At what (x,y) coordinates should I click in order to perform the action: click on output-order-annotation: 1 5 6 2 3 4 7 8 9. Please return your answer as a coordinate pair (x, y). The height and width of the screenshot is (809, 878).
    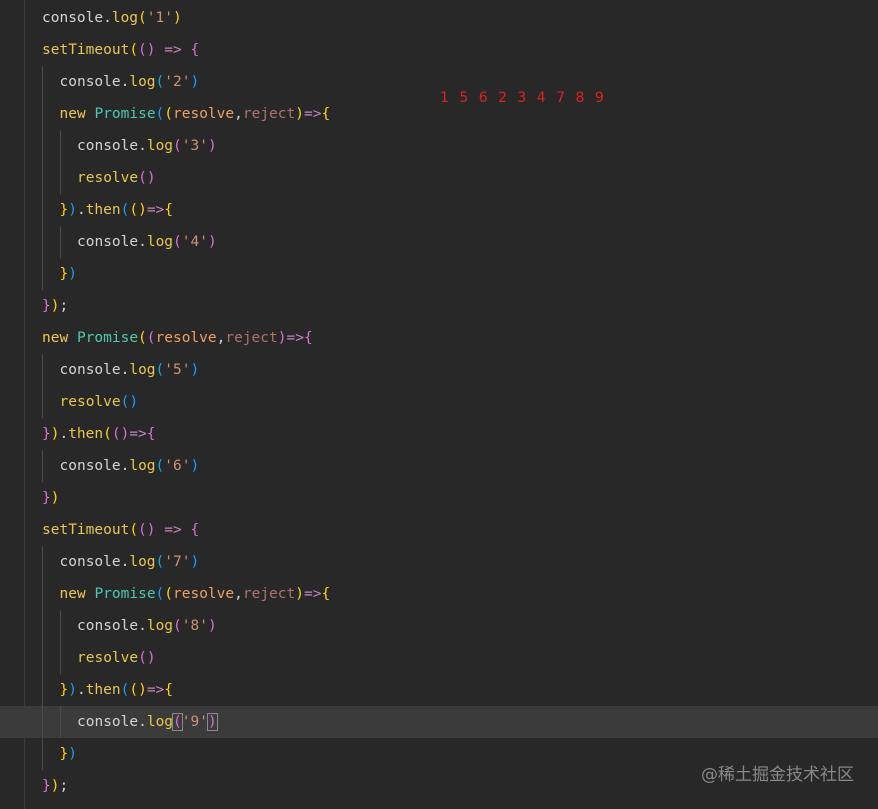
    Looking at the image, I should click on (523, 98).